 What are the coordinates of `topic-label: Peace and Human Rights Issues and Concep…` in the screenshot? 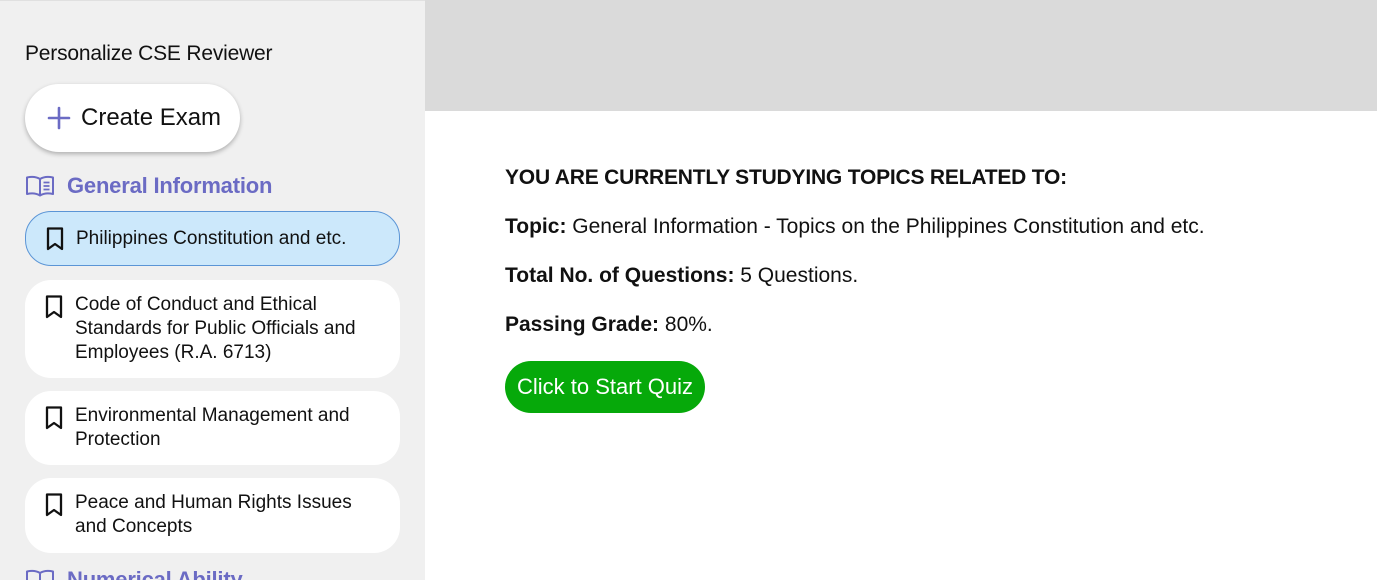 It's located at (213, 514).